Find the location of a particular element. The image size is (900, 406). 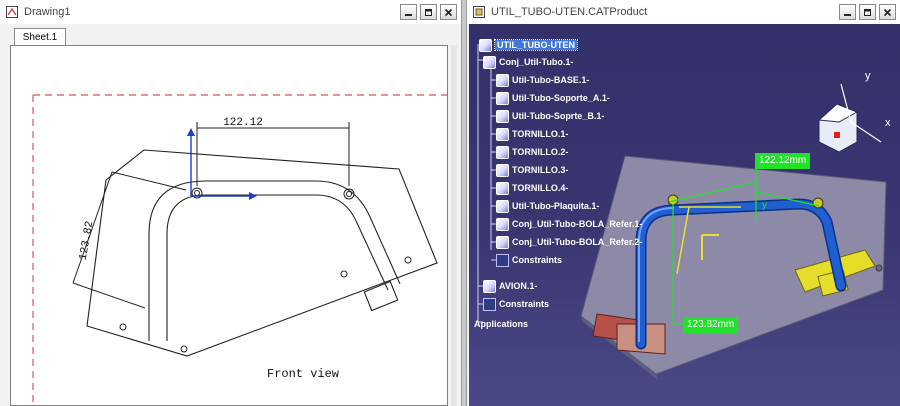

tree-item-conj-util-tubo: Conj_Util-Tubo.1- is located at coordinates (528, 62).